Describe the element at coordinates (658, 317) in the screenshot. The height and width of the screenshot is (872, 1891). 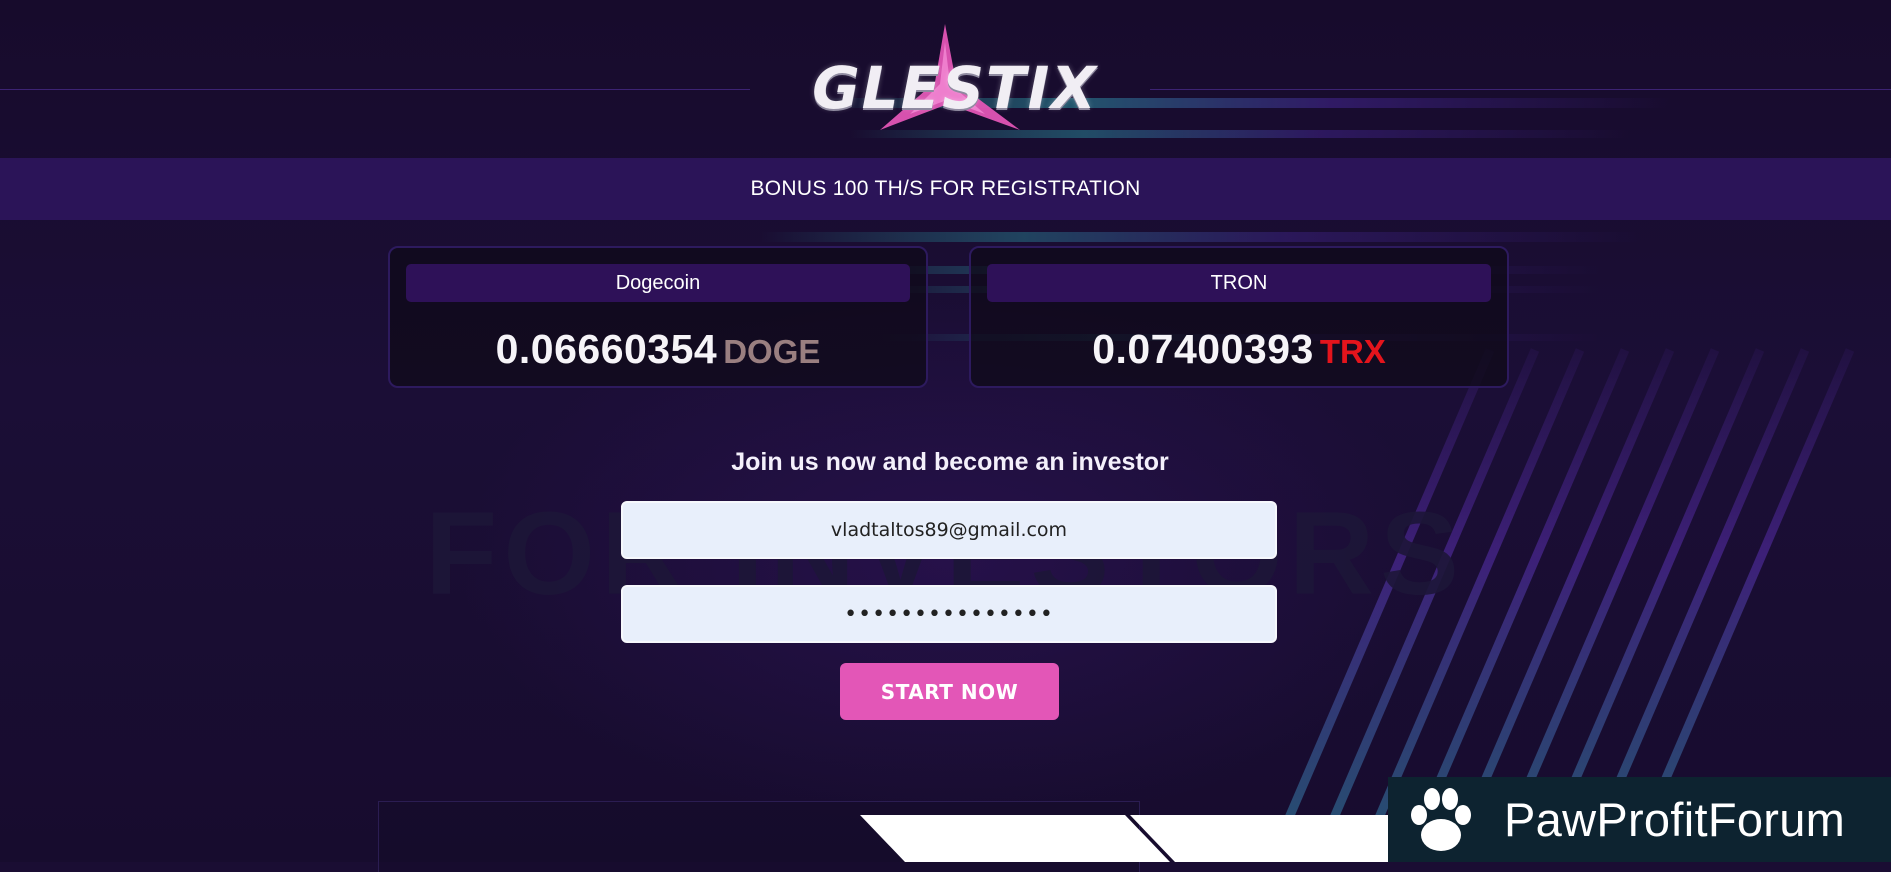
I see `coin-card-dogecoin: Dogecoin 0.06660354 DOGE` at that location.